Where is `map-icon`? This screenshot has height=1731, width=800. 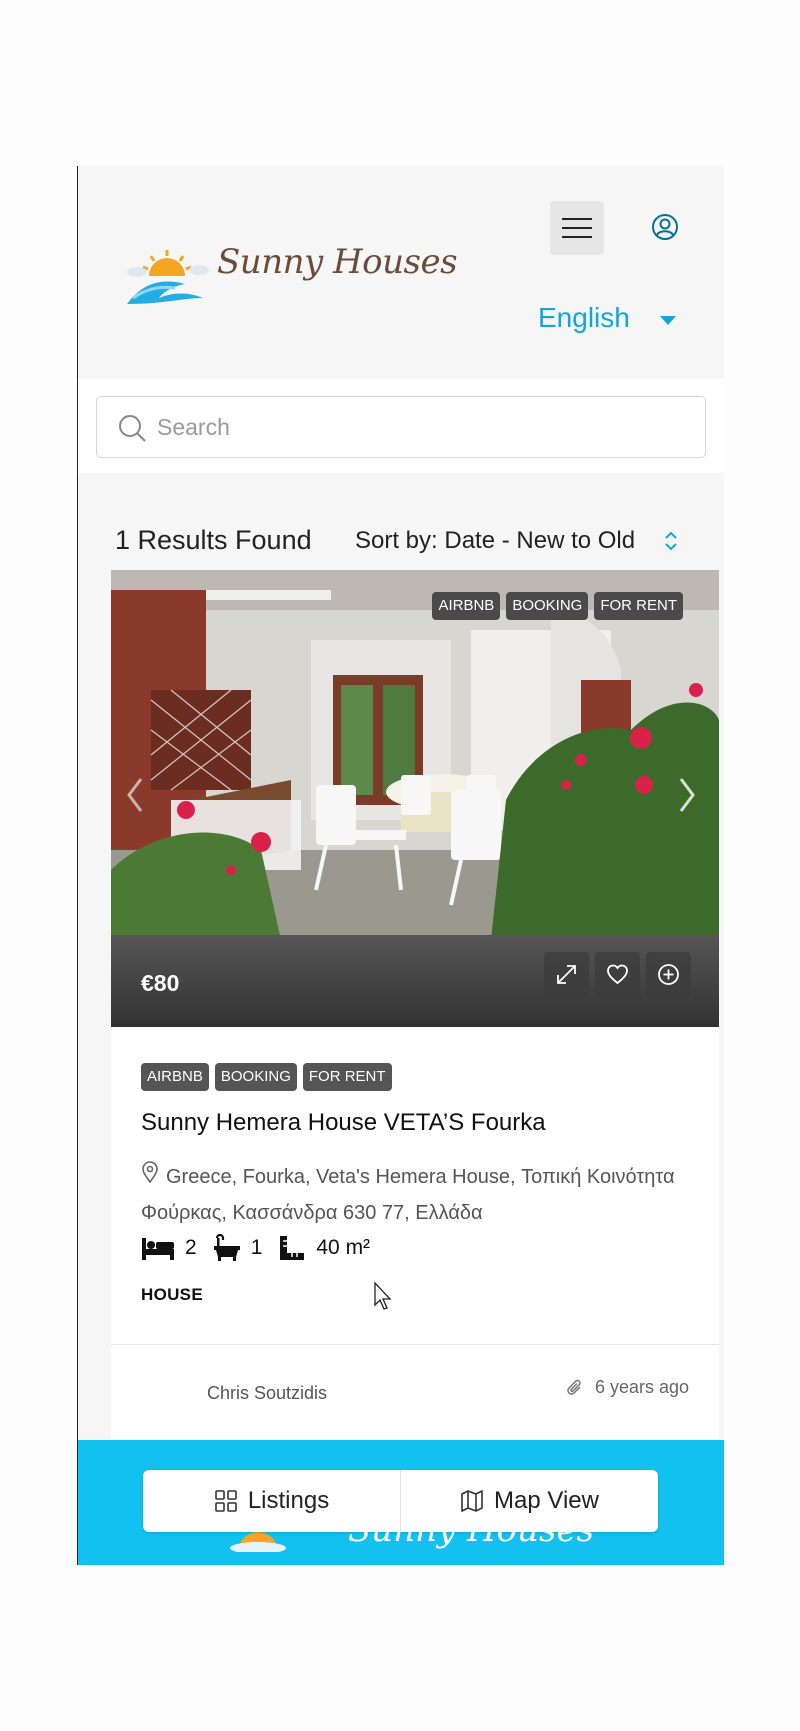
map-icon is located at coordinates (472, 1501).